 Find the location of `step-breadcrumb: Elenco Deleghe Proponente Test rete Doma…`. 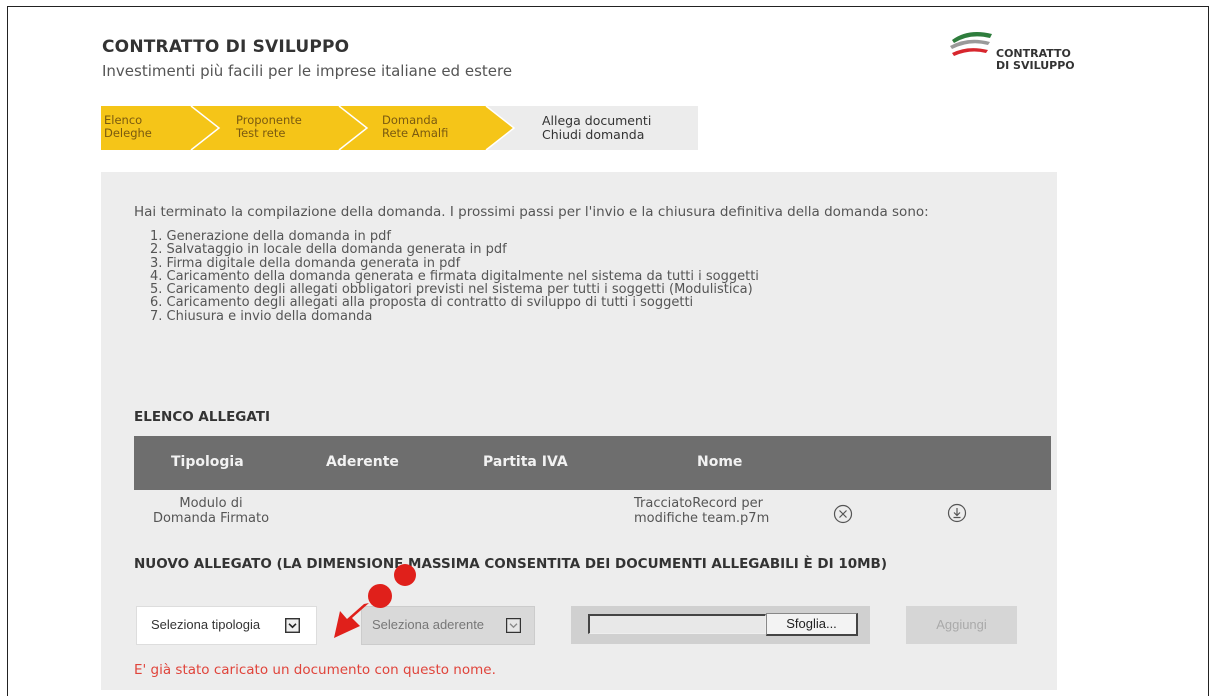

step-breadcrumb: Elenco Deleghe Proponente Test rete Doma… is located at coordinates (399, 128).